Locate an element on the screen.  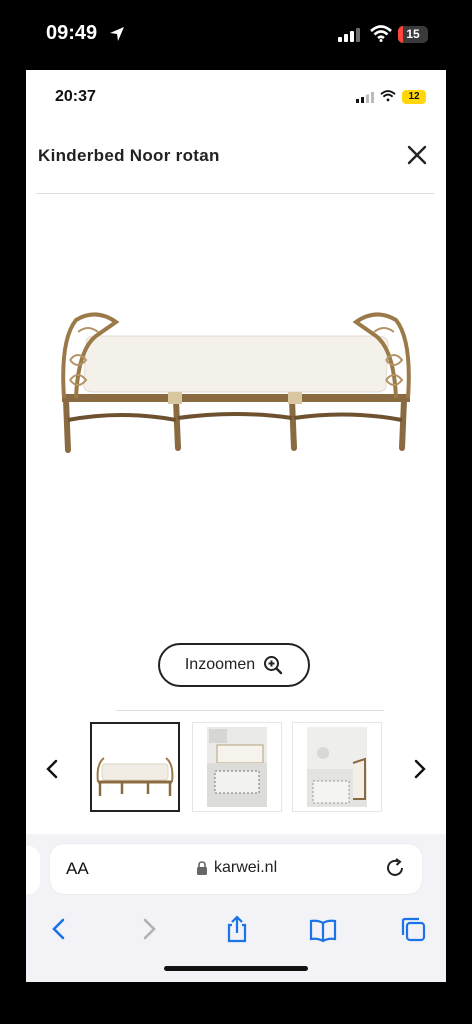
thumbnail-divider is located at coordinates (250, 710).